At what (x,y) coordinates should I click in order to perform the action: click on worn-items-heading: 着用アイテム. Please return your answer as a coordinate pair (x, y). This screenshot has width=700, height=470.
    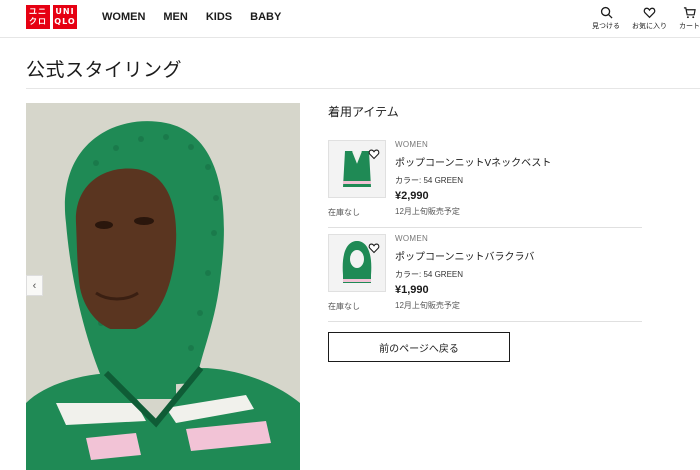
    Looking at the image, I should click on (363, 112).